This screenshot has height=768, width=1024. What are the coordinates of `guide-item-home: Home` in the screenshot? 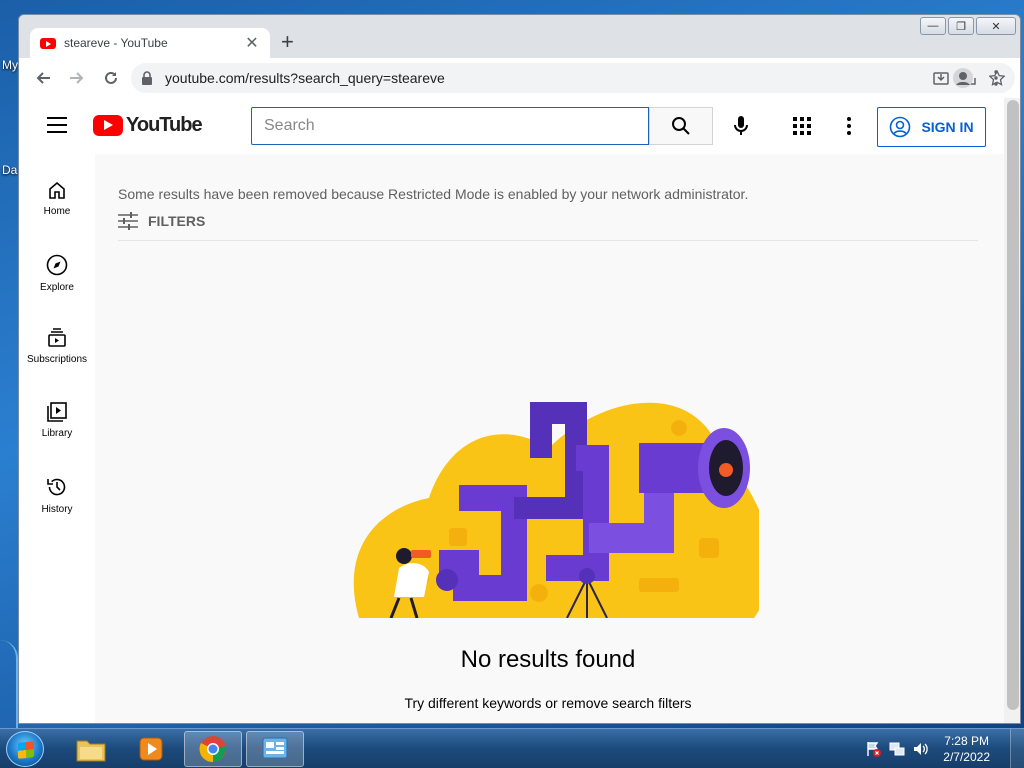 It's located at (57, 199).